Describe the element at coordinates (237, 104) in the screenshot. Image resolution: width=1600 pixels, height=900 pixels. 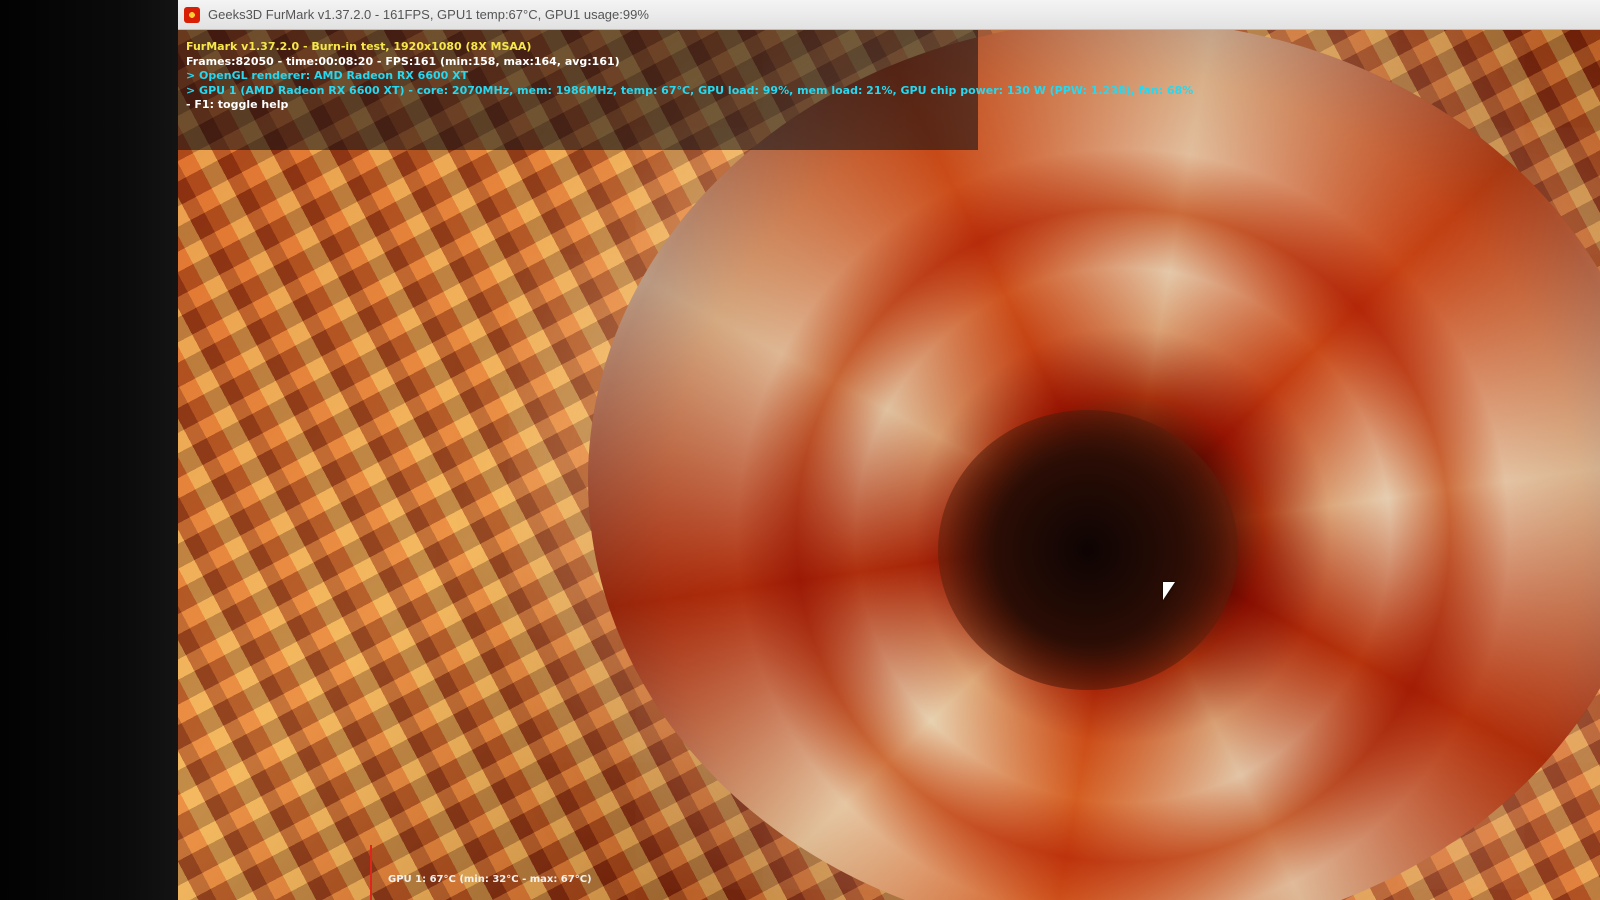
I see `osd-help-line: - F1: toggle help` at that location.